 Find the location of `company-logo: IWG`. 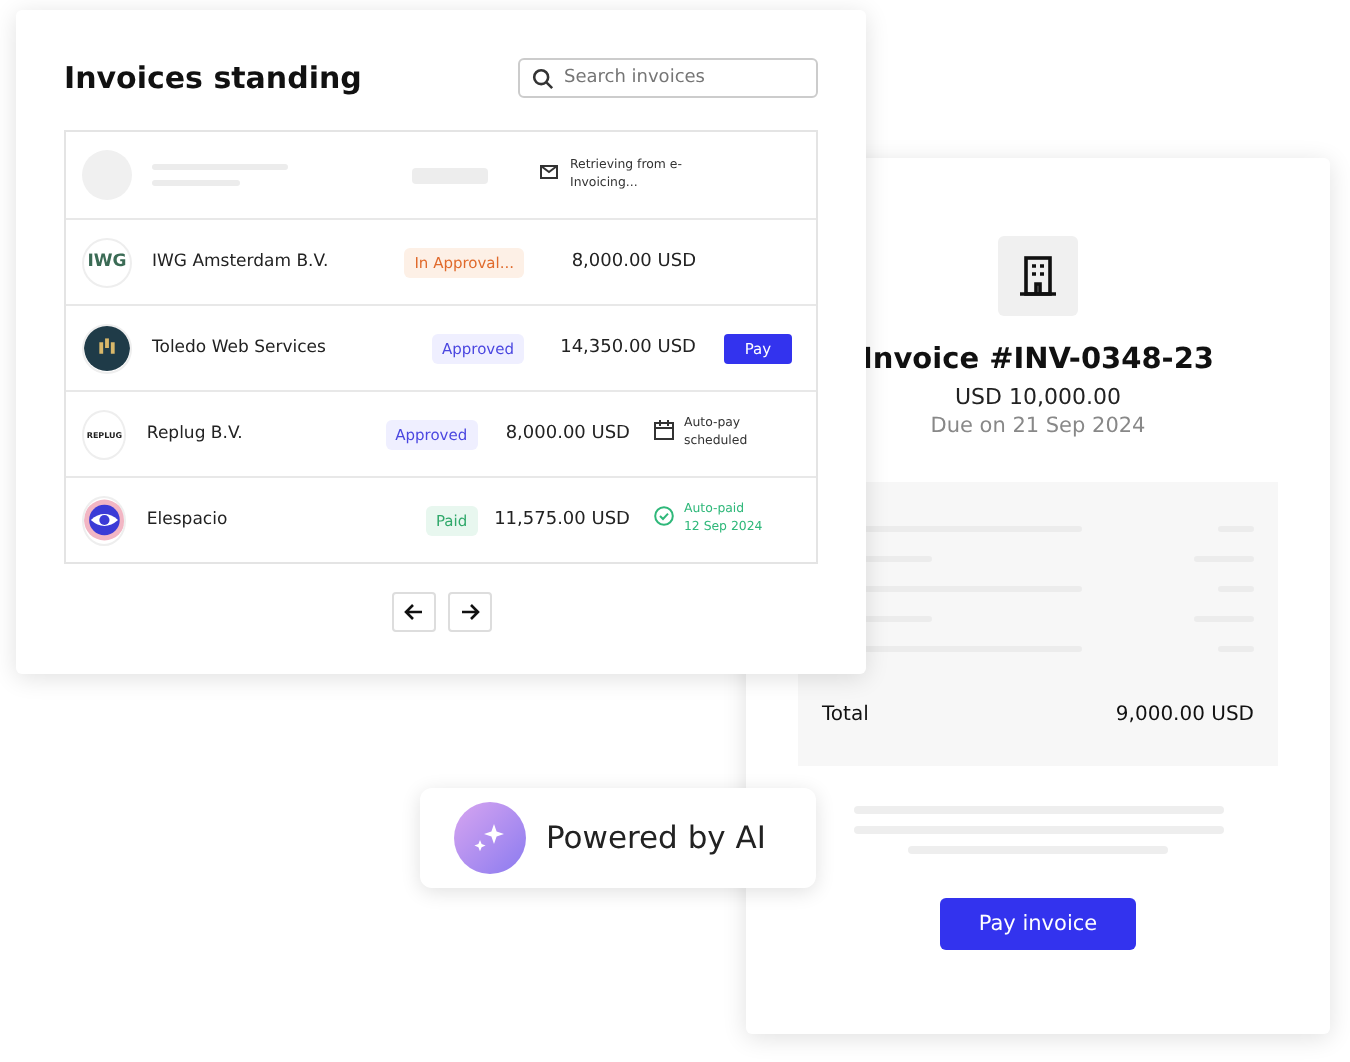

company-logo: IWG is located at coordinates (107, 262).